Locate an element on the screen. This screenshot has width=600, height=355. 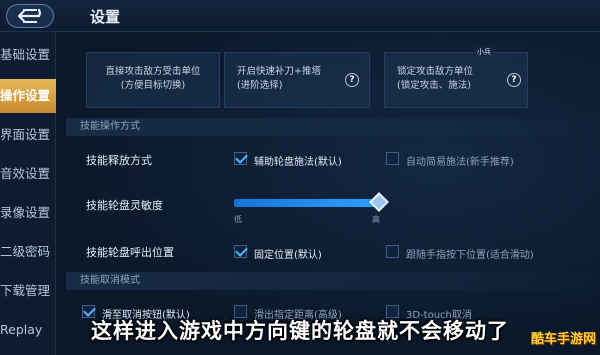
cast-mode-assist-checkbox is located at coordinates (240, 158).